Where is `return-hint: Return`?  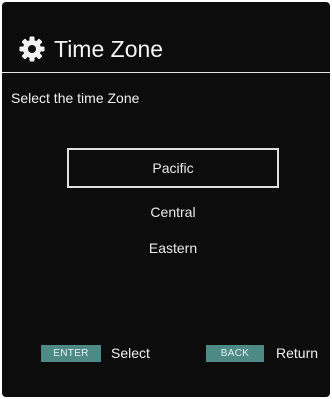 return-hint: Return is located at coordinates (297, 353).